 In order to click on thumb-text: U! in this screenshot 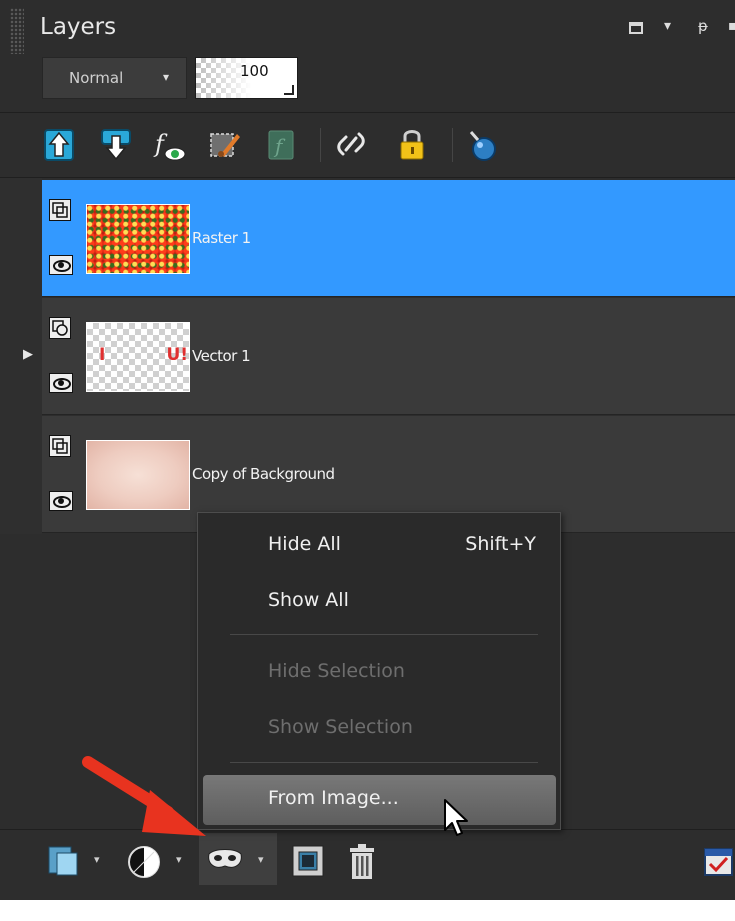, I will do `click(177, 355)`.